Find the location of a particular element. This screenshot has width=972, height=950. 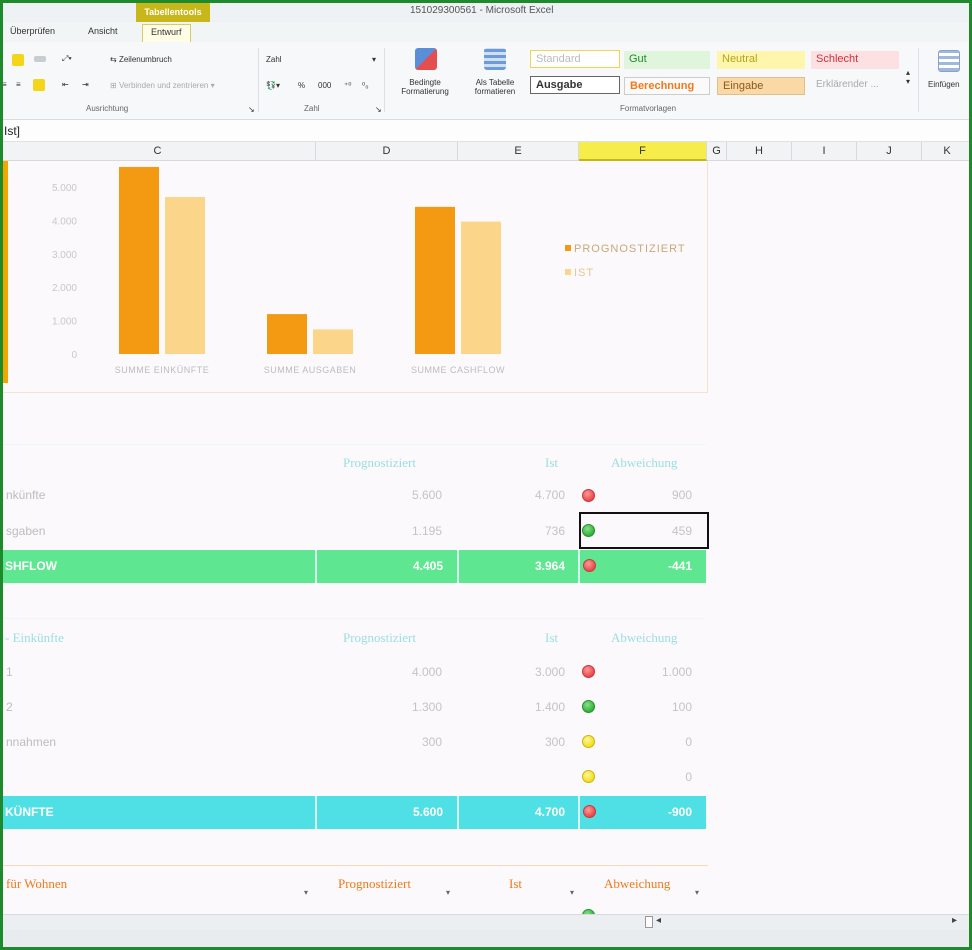

band-divider is located at coordinates (579, 812).